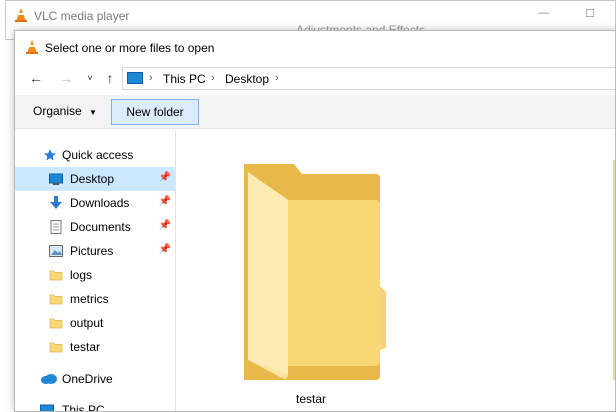 The height and width of the screenshot is (412, 616). I want to click on nav-output: output, so click(95, 323).